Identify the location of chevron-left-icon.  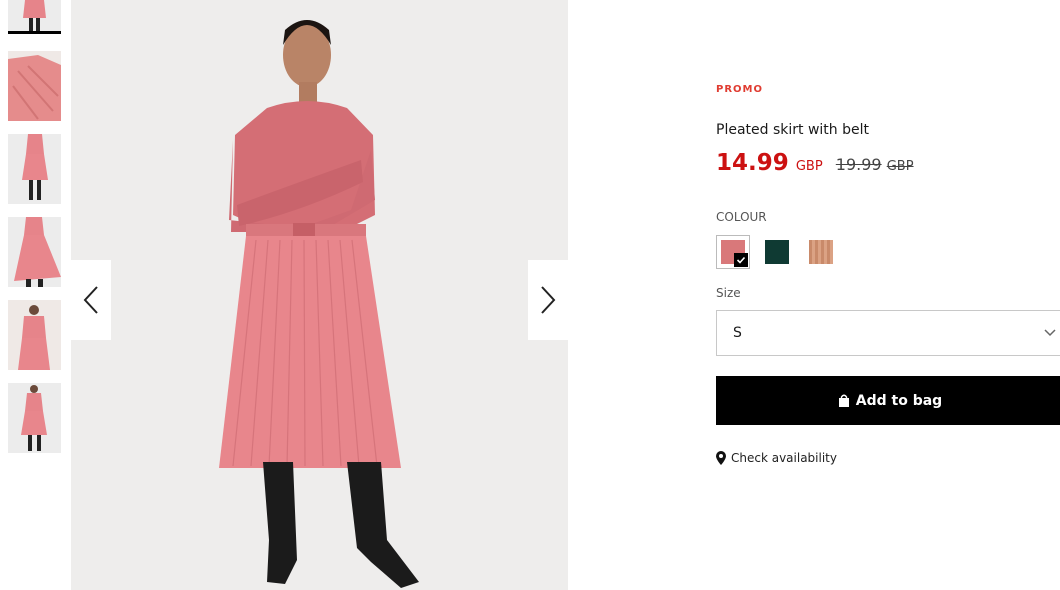
(90, 300).